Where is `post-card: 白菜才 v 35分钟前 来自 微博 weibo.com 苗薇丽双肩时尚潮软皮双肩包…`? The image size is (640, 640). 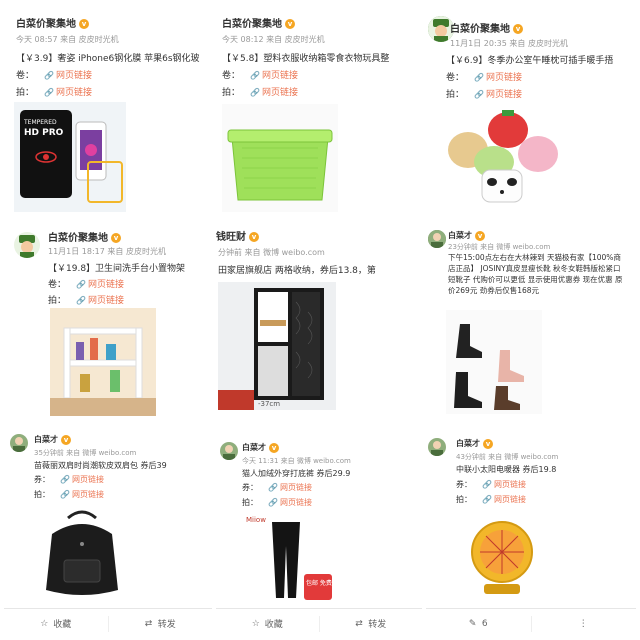 post-card: 白菜才 v 35分钟前 来自 微博 weibo.com 苗薇丽双肩时尚潮软皮双肩包… is located at coordinates (108, 518).